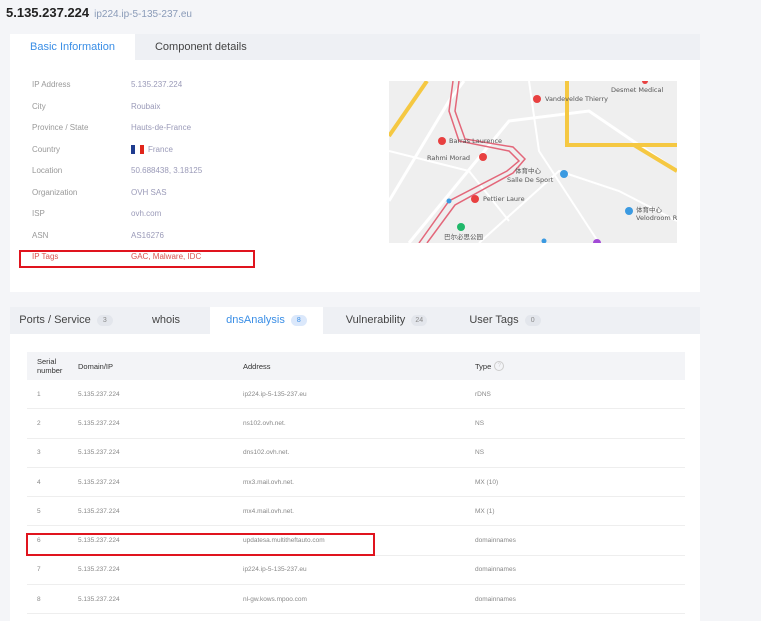  I want to click on info-value-country: France, so click(152, 149).